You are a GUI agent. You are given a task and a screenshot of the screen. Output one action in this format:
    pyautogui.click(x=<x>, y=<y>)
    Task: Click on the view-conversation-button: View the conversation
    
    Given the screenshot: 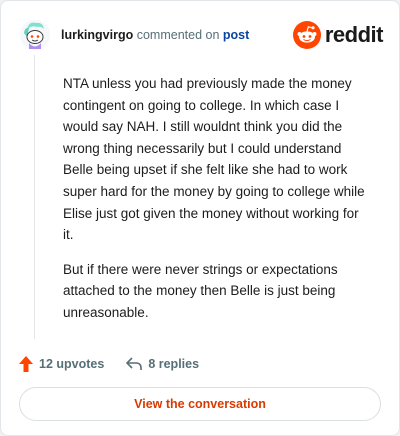 What is the action you would take?
    pyautogui.click(x=200, y=404)
    